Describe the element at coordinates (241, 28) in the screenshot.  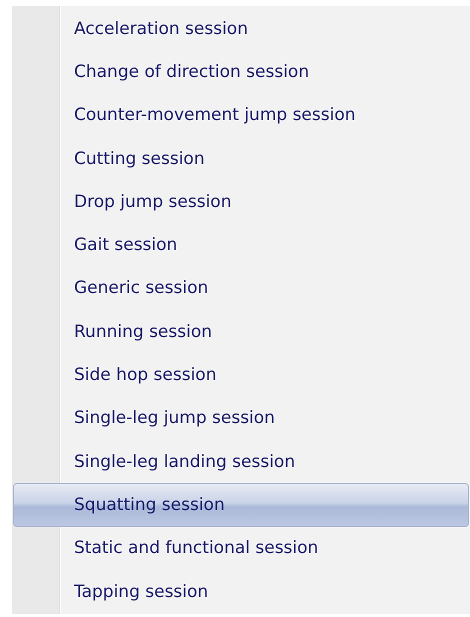
I see `menu-item: Acceleration session` at that location.